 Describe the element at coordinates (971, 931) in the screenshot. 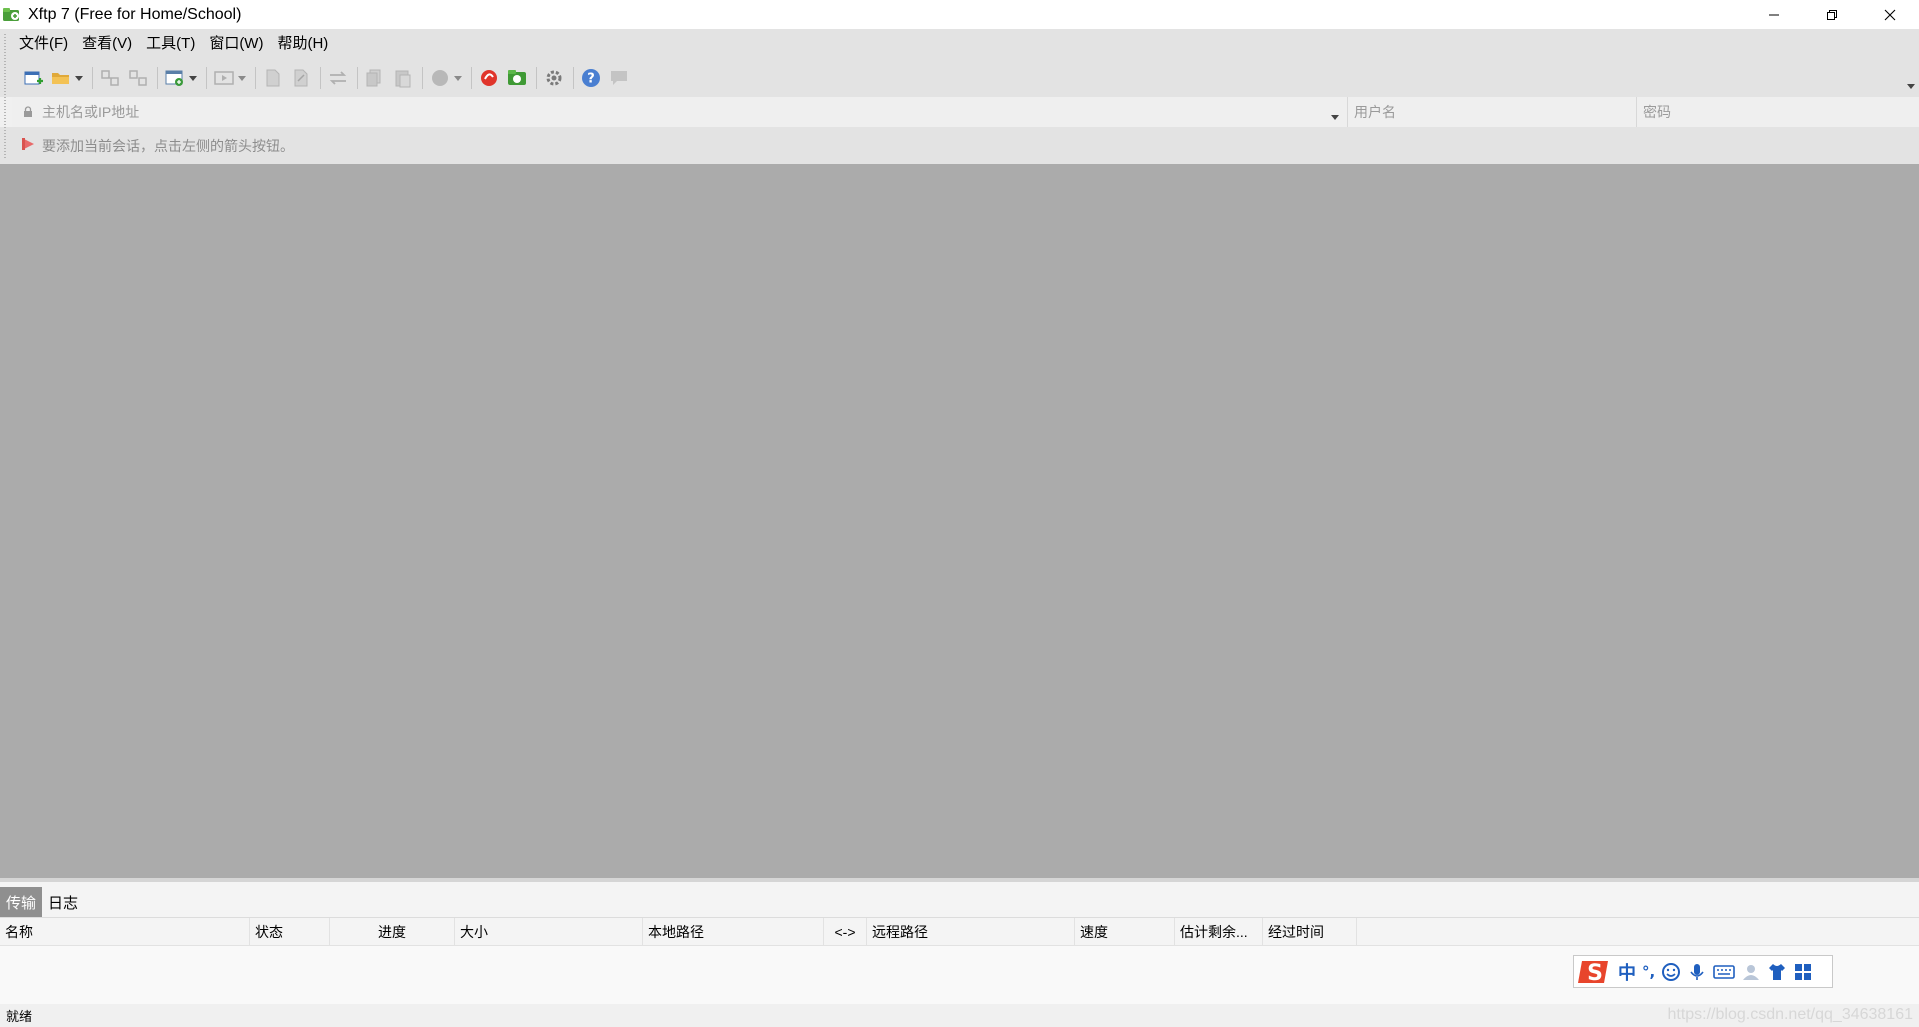

I see `column-remote-path: 远程路径` at that location.